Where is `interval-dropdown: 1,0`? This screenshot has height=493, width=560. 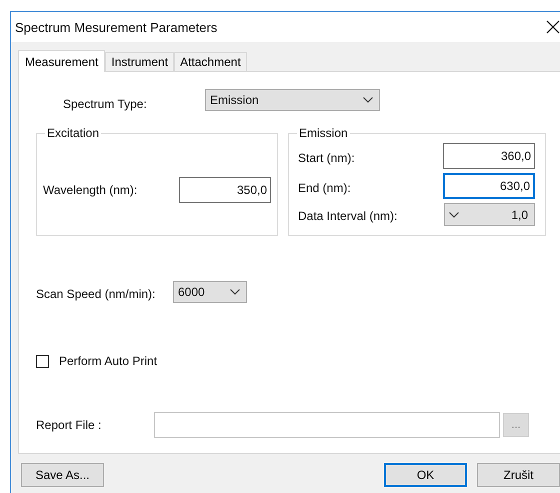
interval-dropdown: 1,0 is located at coordinates (489, 214).